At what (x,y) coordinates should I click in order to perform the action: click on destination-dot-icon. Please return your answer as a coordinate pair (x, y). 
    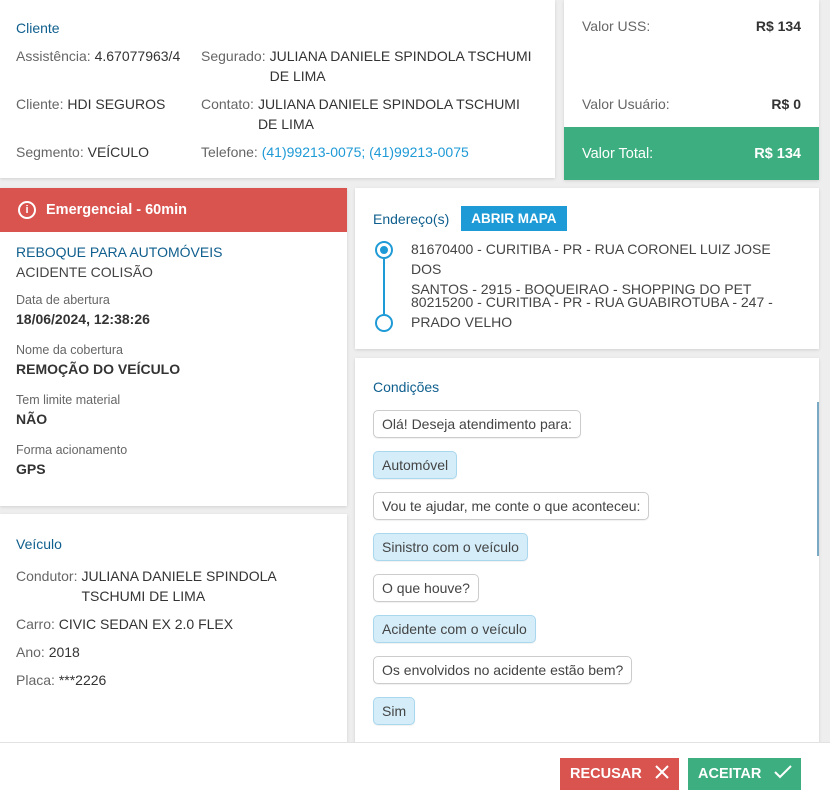
    Looking at the image, I should click on (384, 323).